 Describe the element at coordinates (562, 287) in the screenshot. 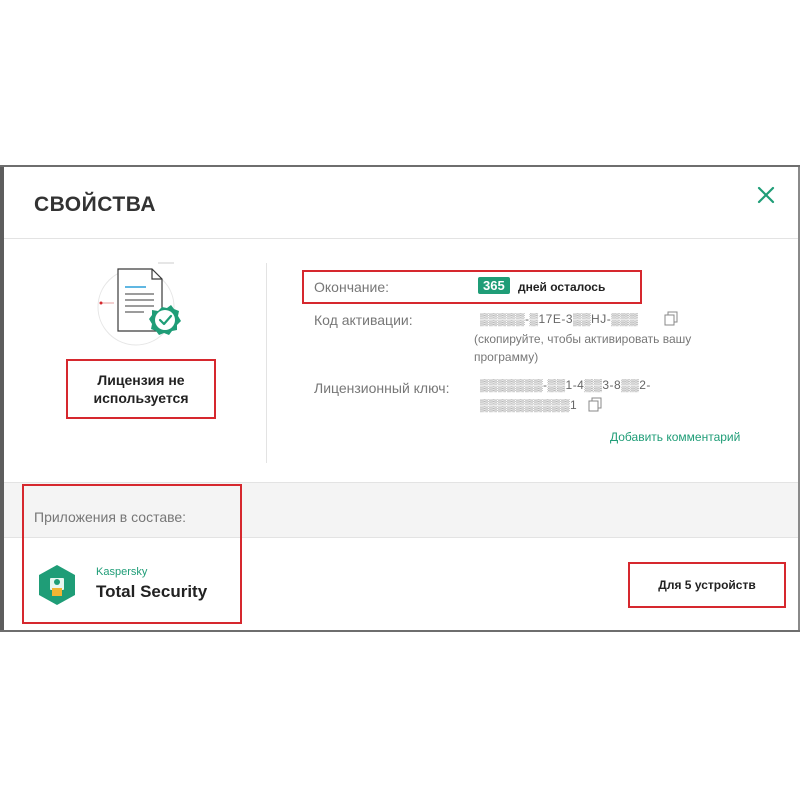

I see `days-left-text: дней осталось` at that location.